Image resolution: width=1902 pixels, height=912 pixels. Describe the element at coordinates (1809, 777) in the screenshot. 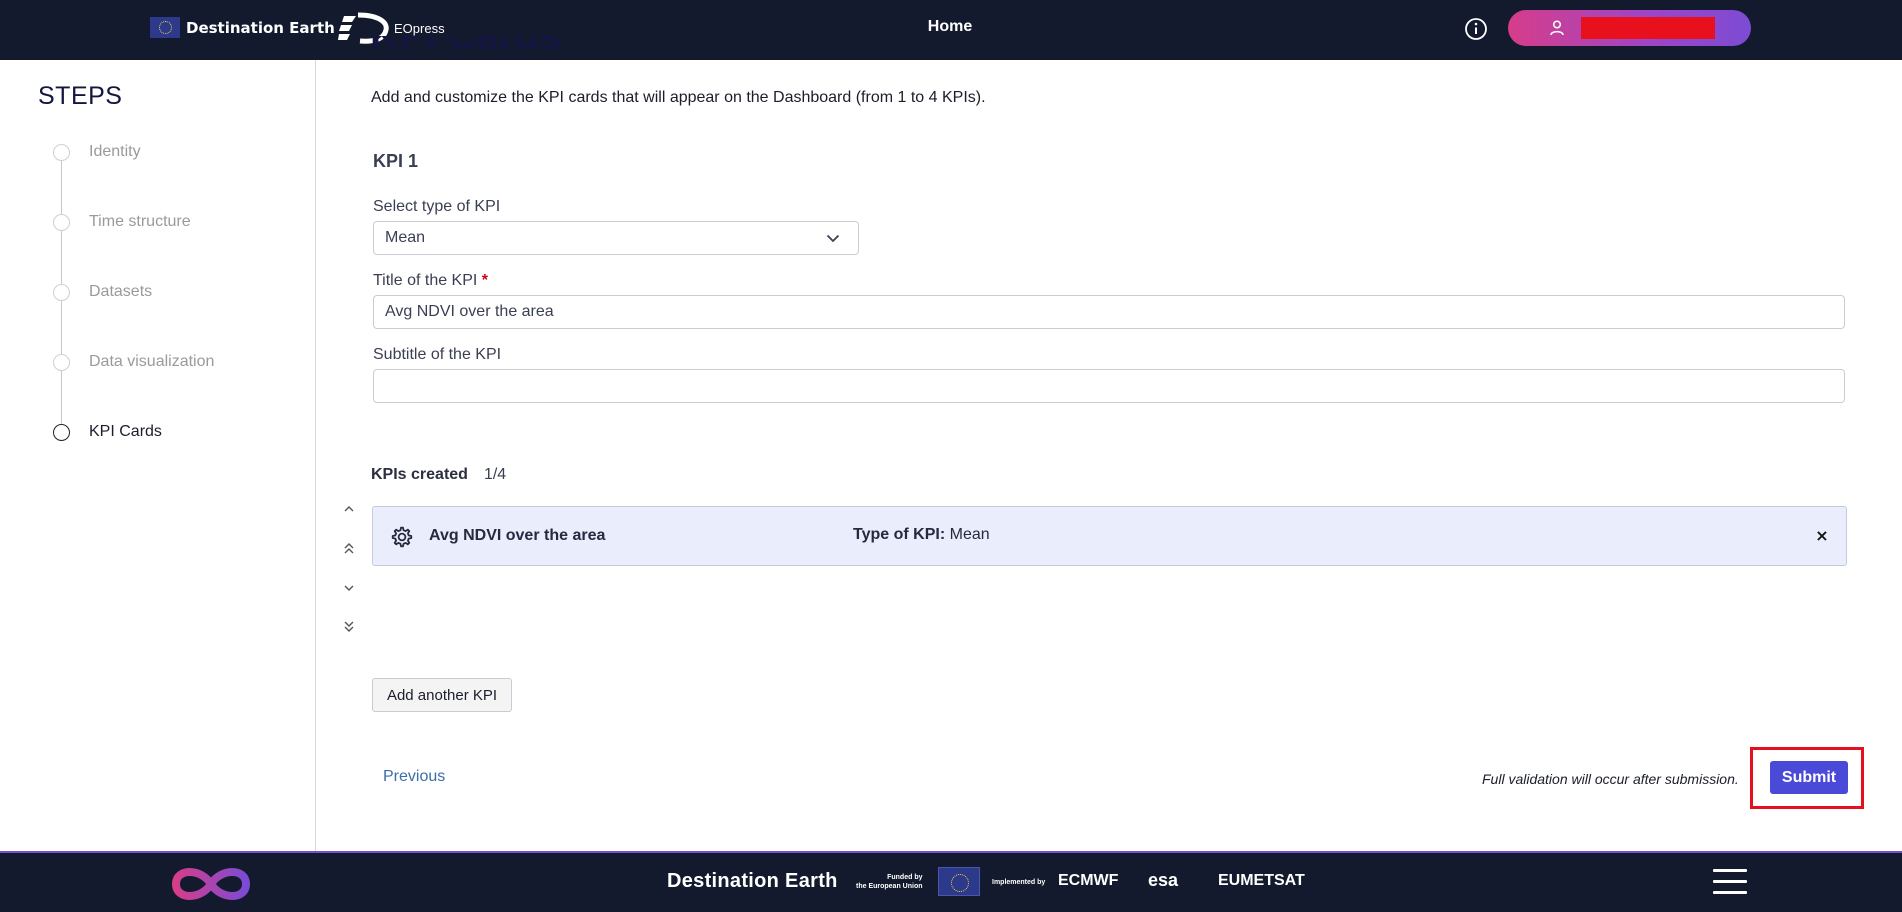

I see `submit-button: Submit` at that location.